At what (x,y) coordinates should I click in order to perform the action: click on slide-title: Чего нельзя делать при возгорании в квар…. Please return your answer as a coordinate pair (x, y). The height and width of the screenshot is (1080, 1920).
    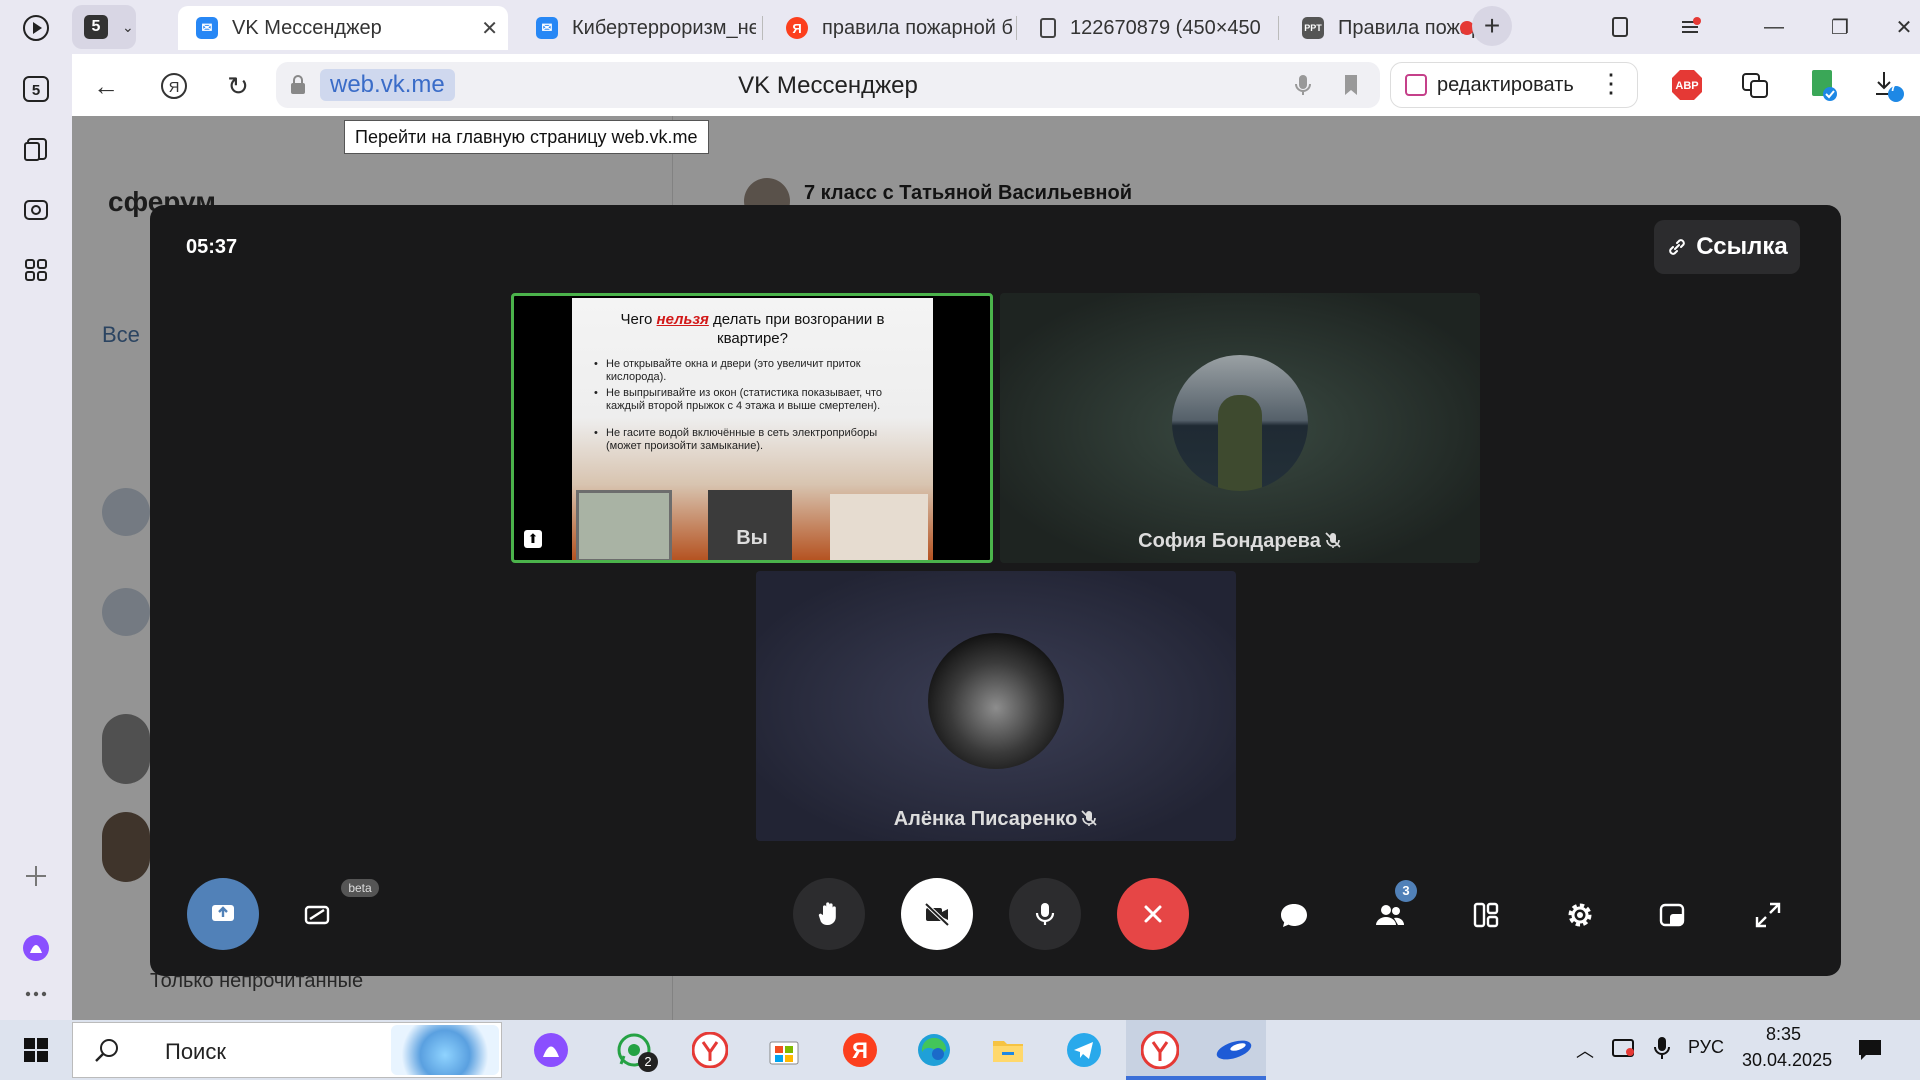
    Looking at the image, I should click on (752, 329).